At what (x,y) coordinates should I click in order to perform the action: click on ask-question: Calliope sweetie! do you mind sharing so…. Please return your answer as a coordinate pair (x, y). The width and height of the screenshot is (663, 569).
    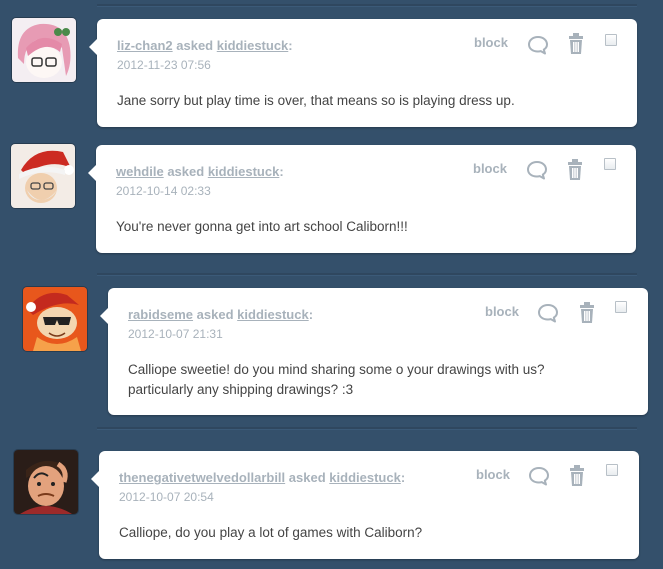
    Looking at the image, I should click on (336, 380).